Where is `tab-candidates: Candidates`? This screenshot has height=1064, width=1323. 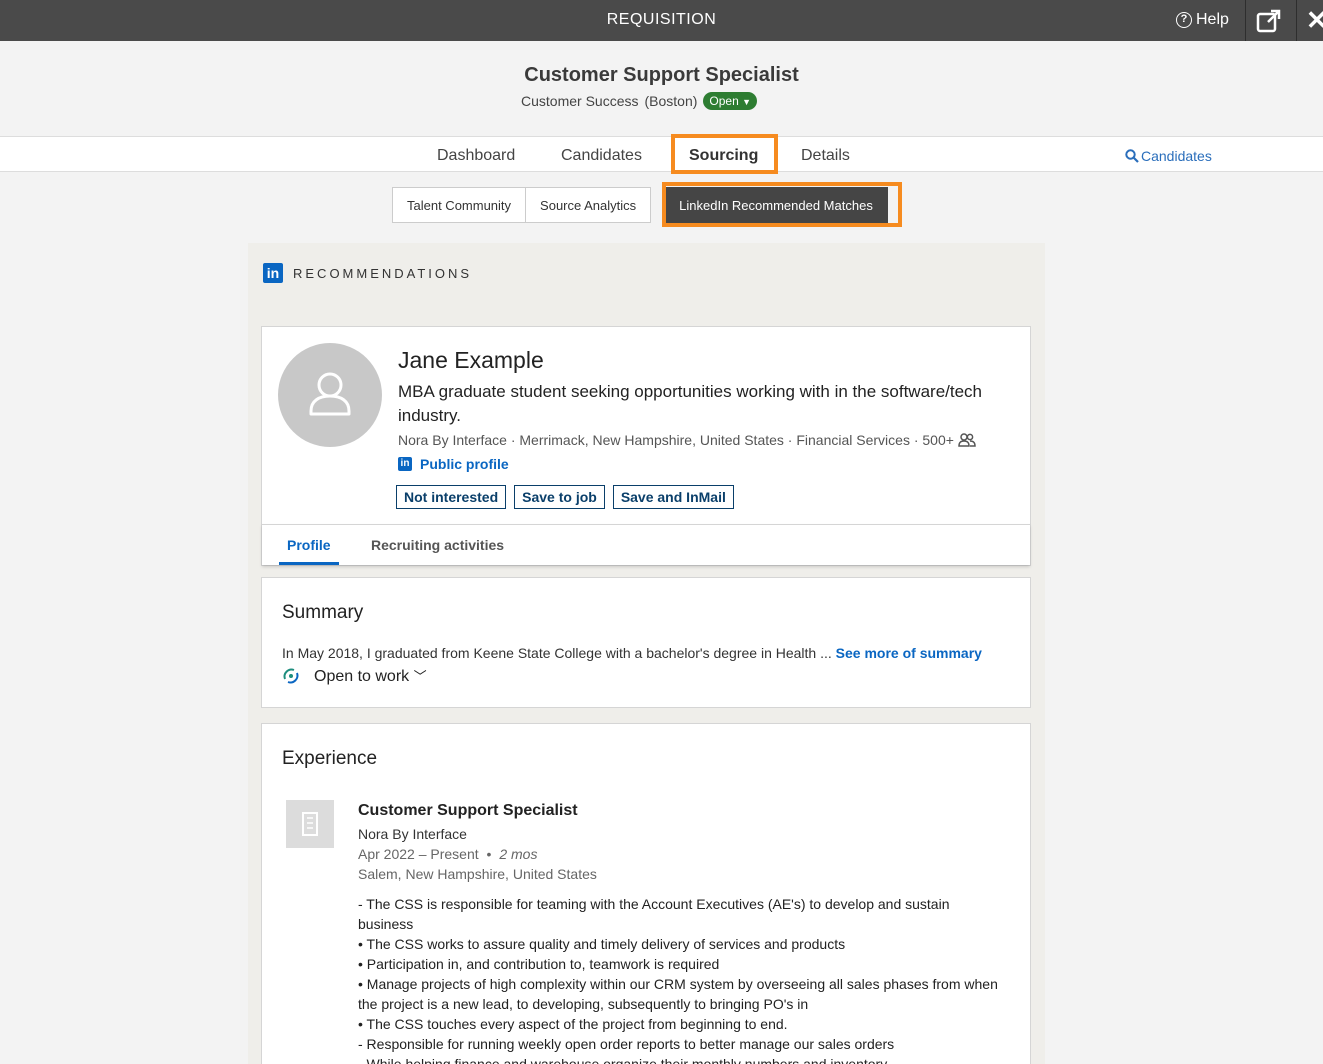 tab-candidates: Candidates is located at coordinates (601, 156).